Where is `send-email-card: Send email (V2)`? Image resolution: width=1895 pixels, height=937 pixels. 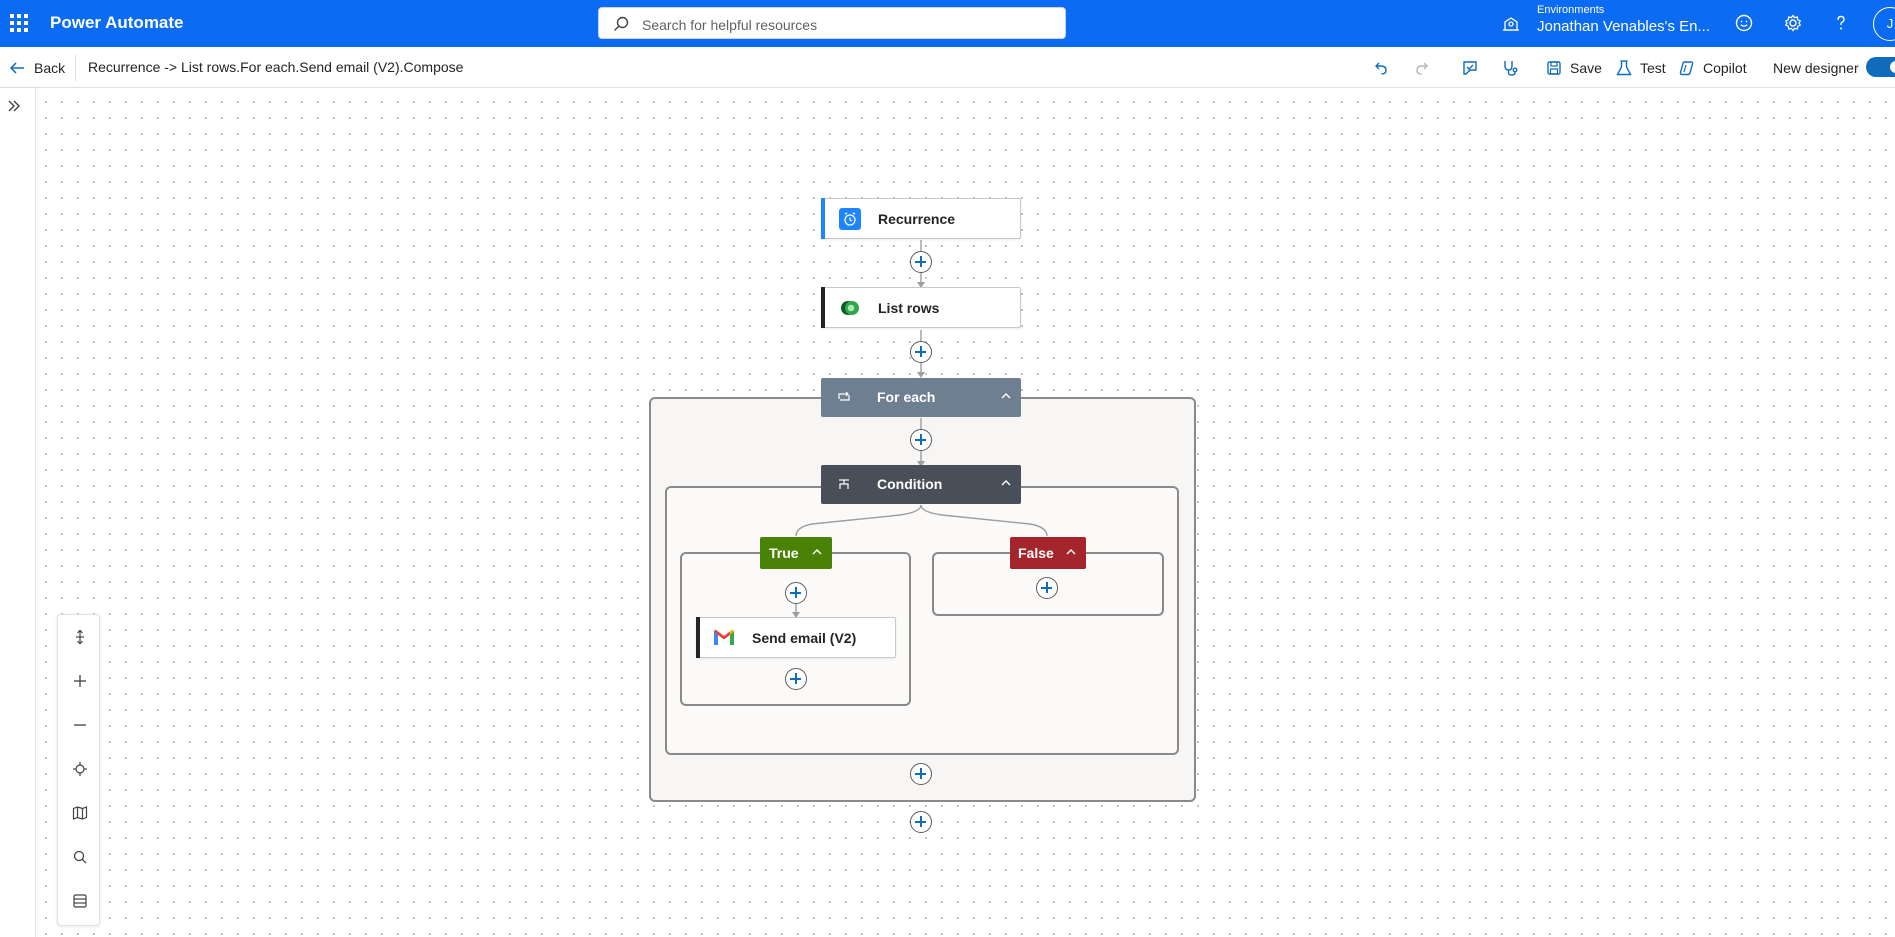
send-email-card: Send email (V2) is located at coordinates (796, 637).